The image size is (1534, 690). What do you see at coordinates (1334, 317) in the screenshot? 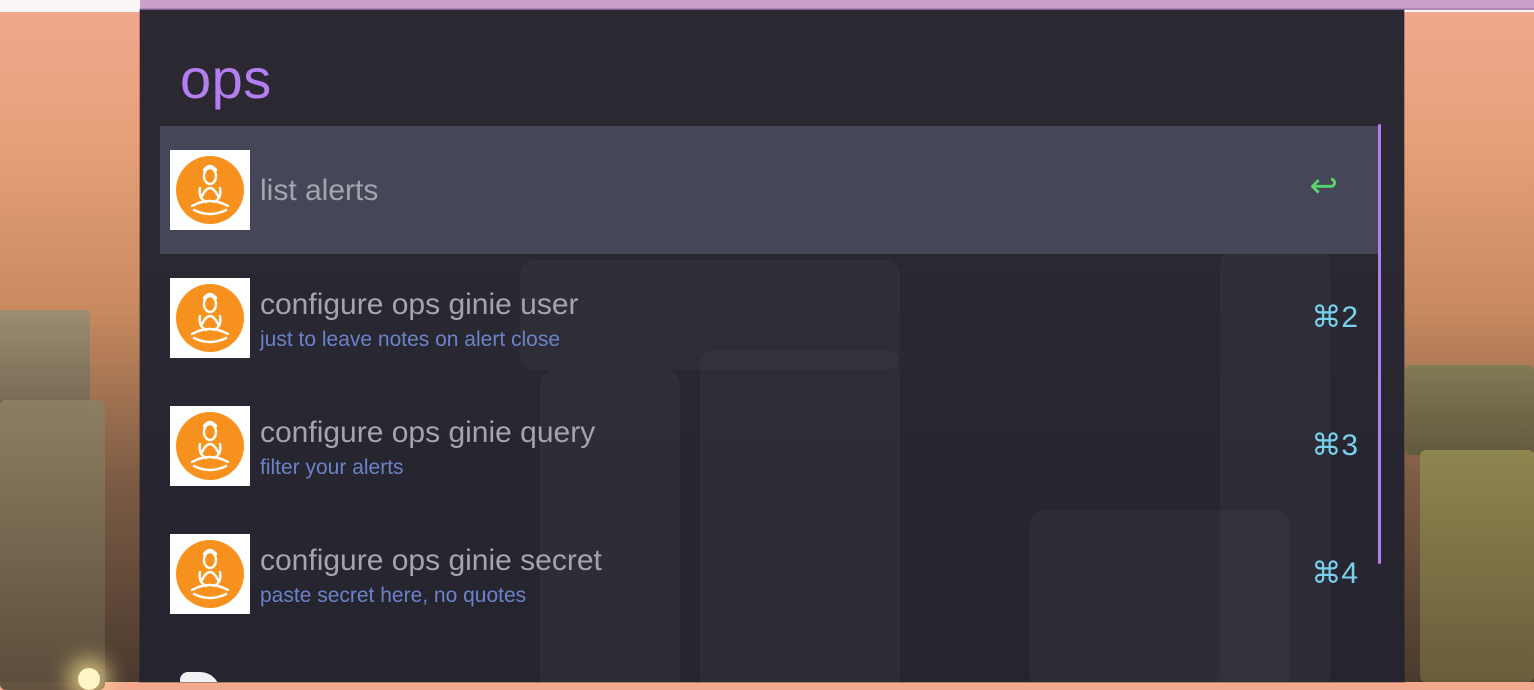
I see `shortcut-label: ⌘2` at bounding box center [1334, 317].